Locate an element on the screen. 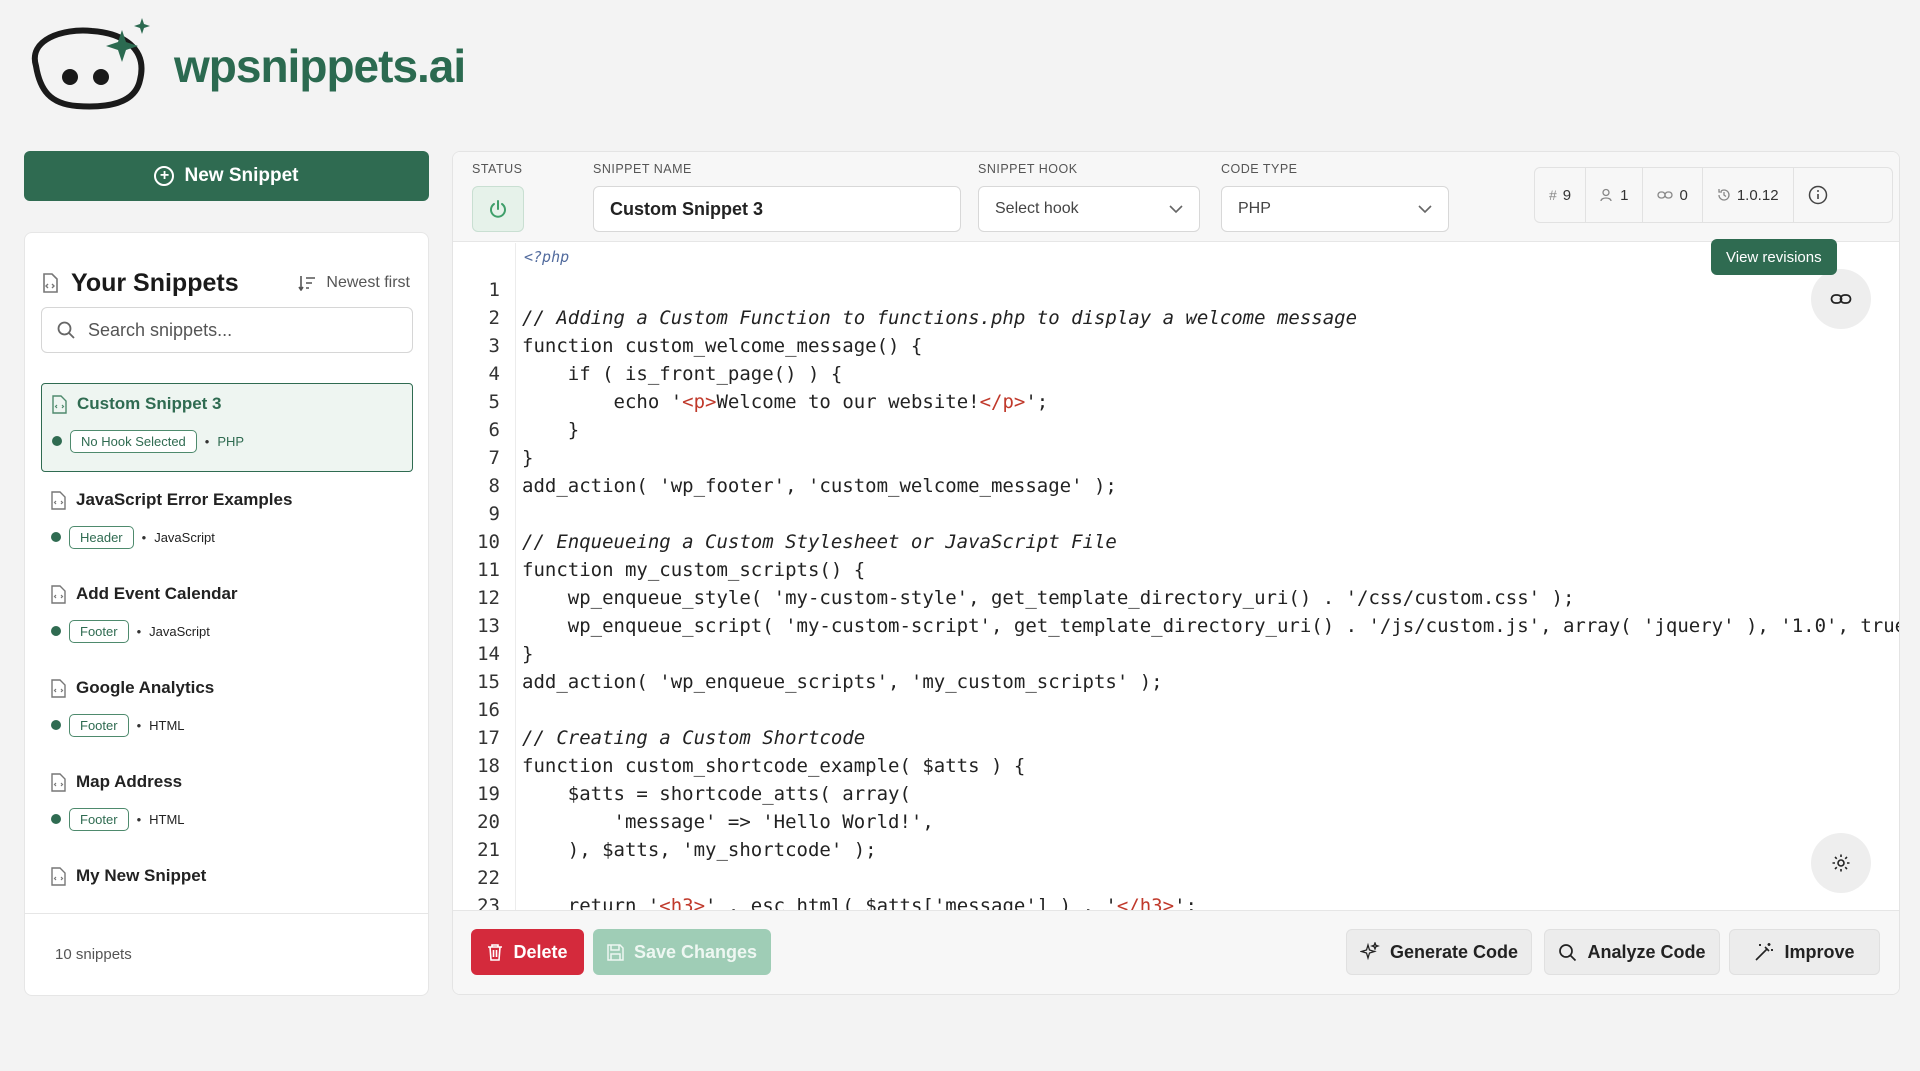  line-content: } is located at coordinates (528, 654).